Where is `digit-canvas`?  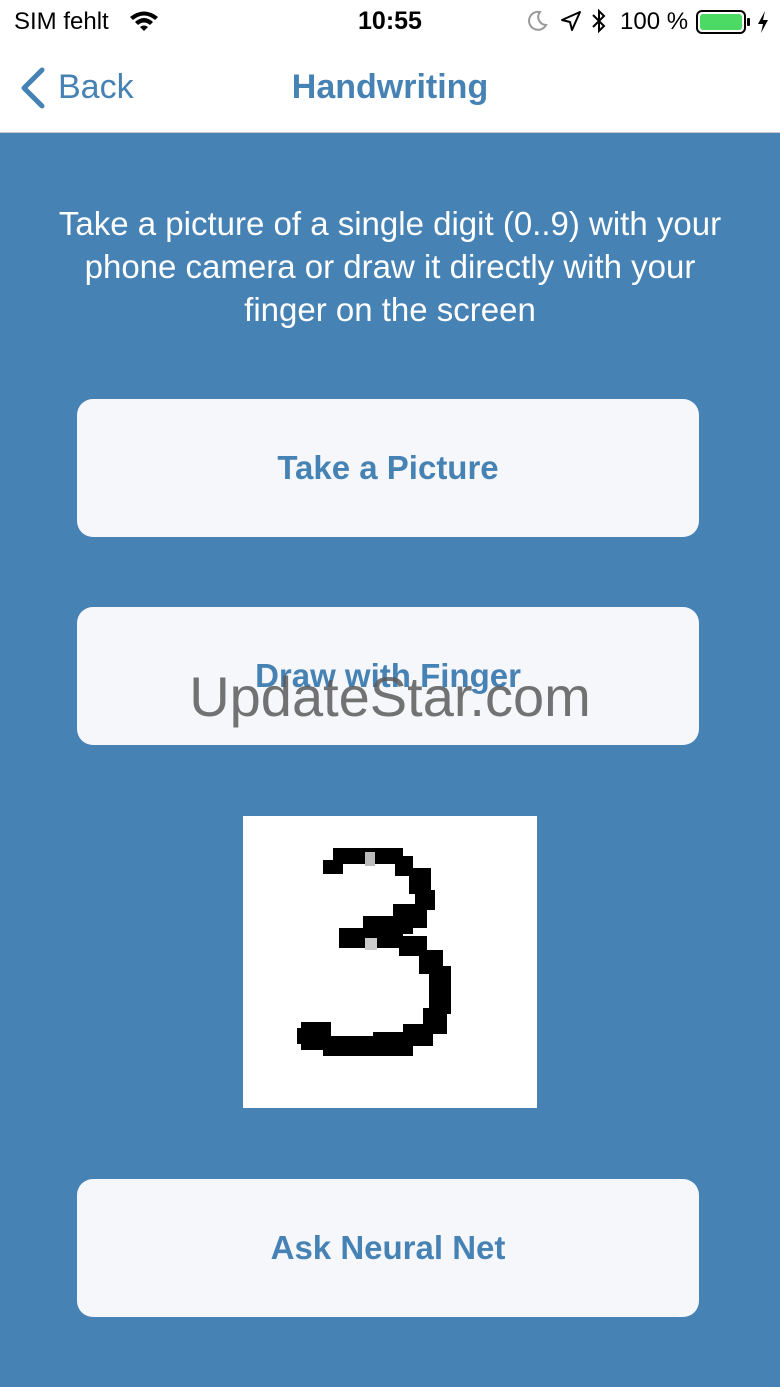 digit-canvas is located at coordinates (390, 962).